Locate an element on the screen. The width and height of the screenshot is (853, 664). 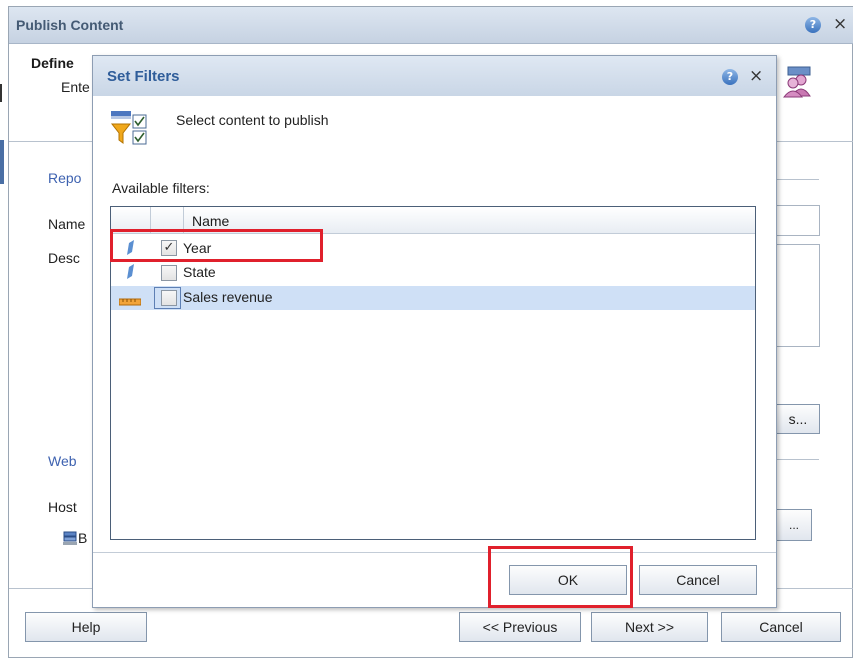
filter-checklist-icon is located at coordinates (130, 129).